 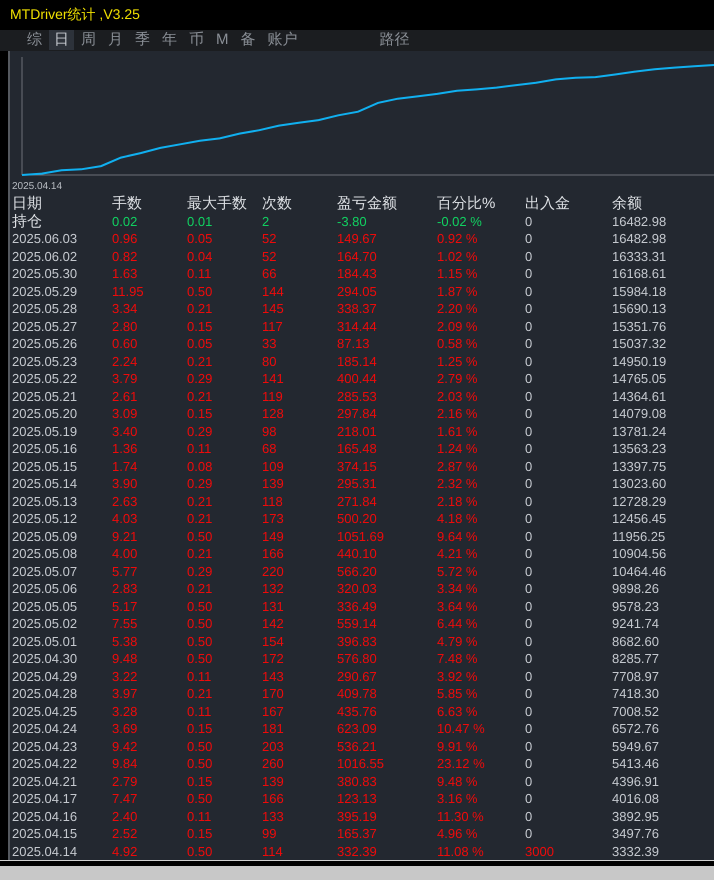 What do you see at coordinates (125, 747) in the screenshot?
I see `table-cell-text: 9.42` at bounding box center [125, 747].